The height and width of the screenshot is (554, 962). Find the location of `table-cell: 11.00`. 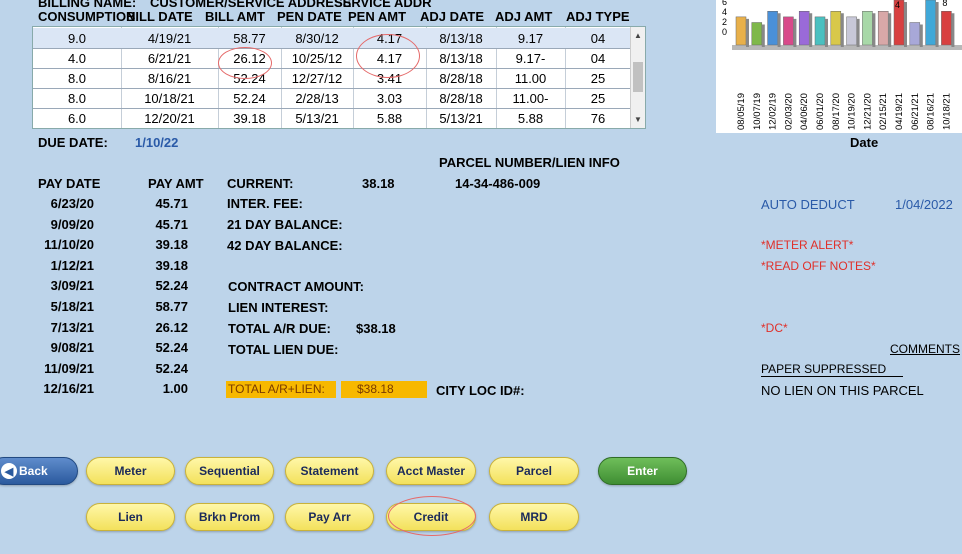

table-cell: 11.00 is located at coordinates (530, 78).